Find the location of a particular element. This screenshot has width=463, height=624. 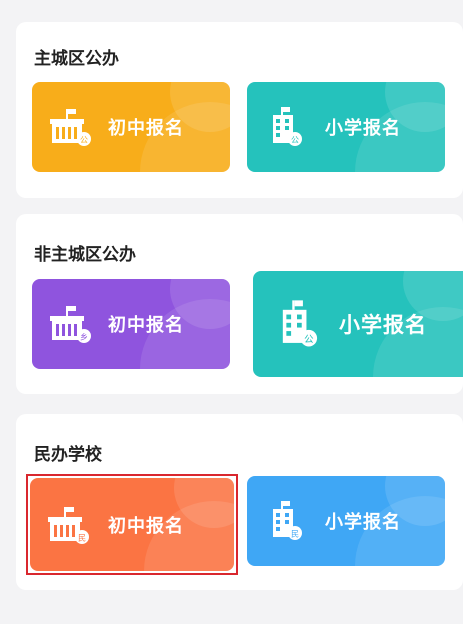

section-title: 非主城区公办 is located at coordinates (85, 255).